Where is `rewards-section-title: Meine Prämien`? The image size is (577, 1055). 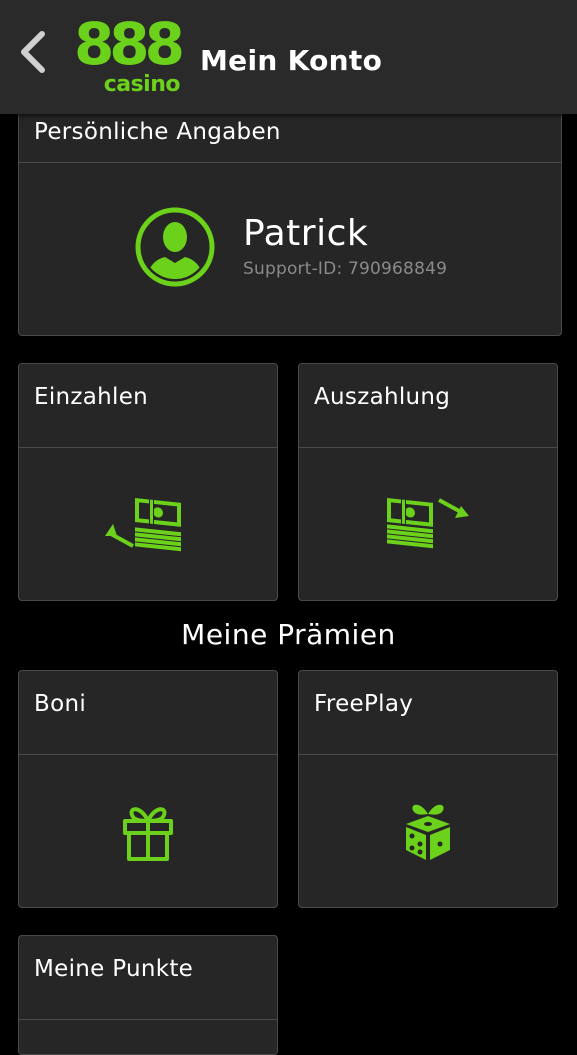 rewards-section-title: Meine Prämien is located at coordinates (288, 634).